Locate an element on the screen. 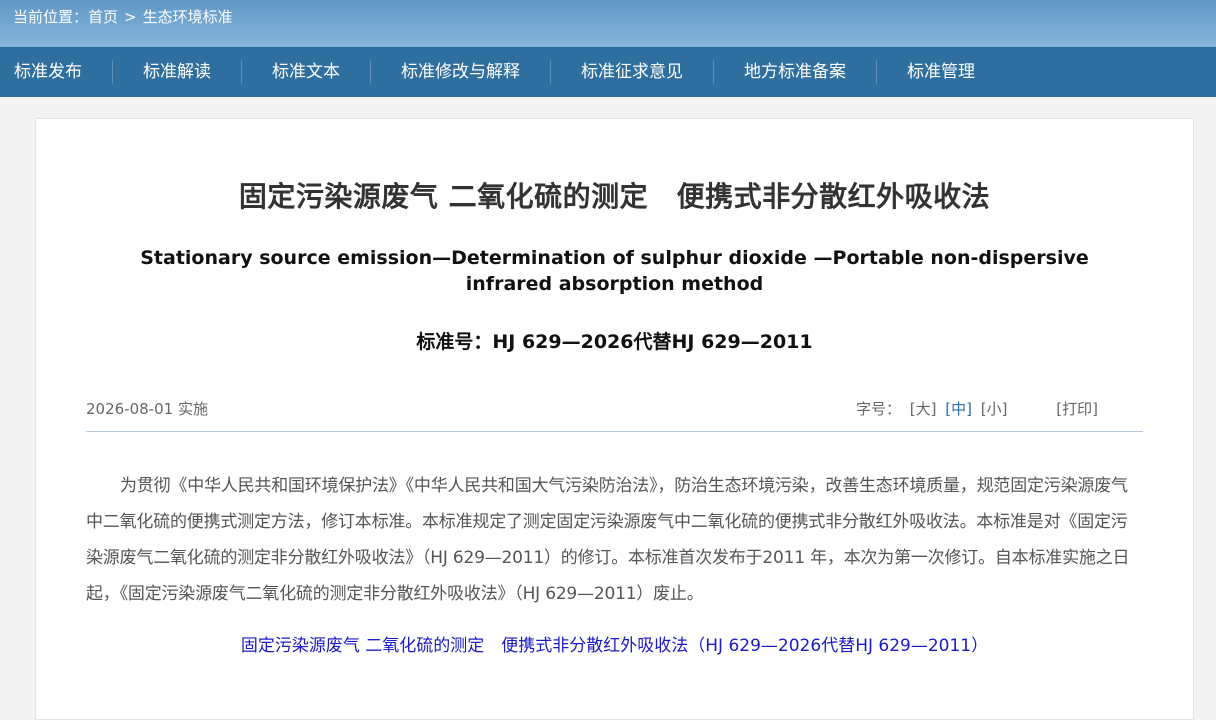 This screenshot has width=1216, height=720. nav-item-standard-consultation: 标准征求意见 is located at coordinates (632, 72).